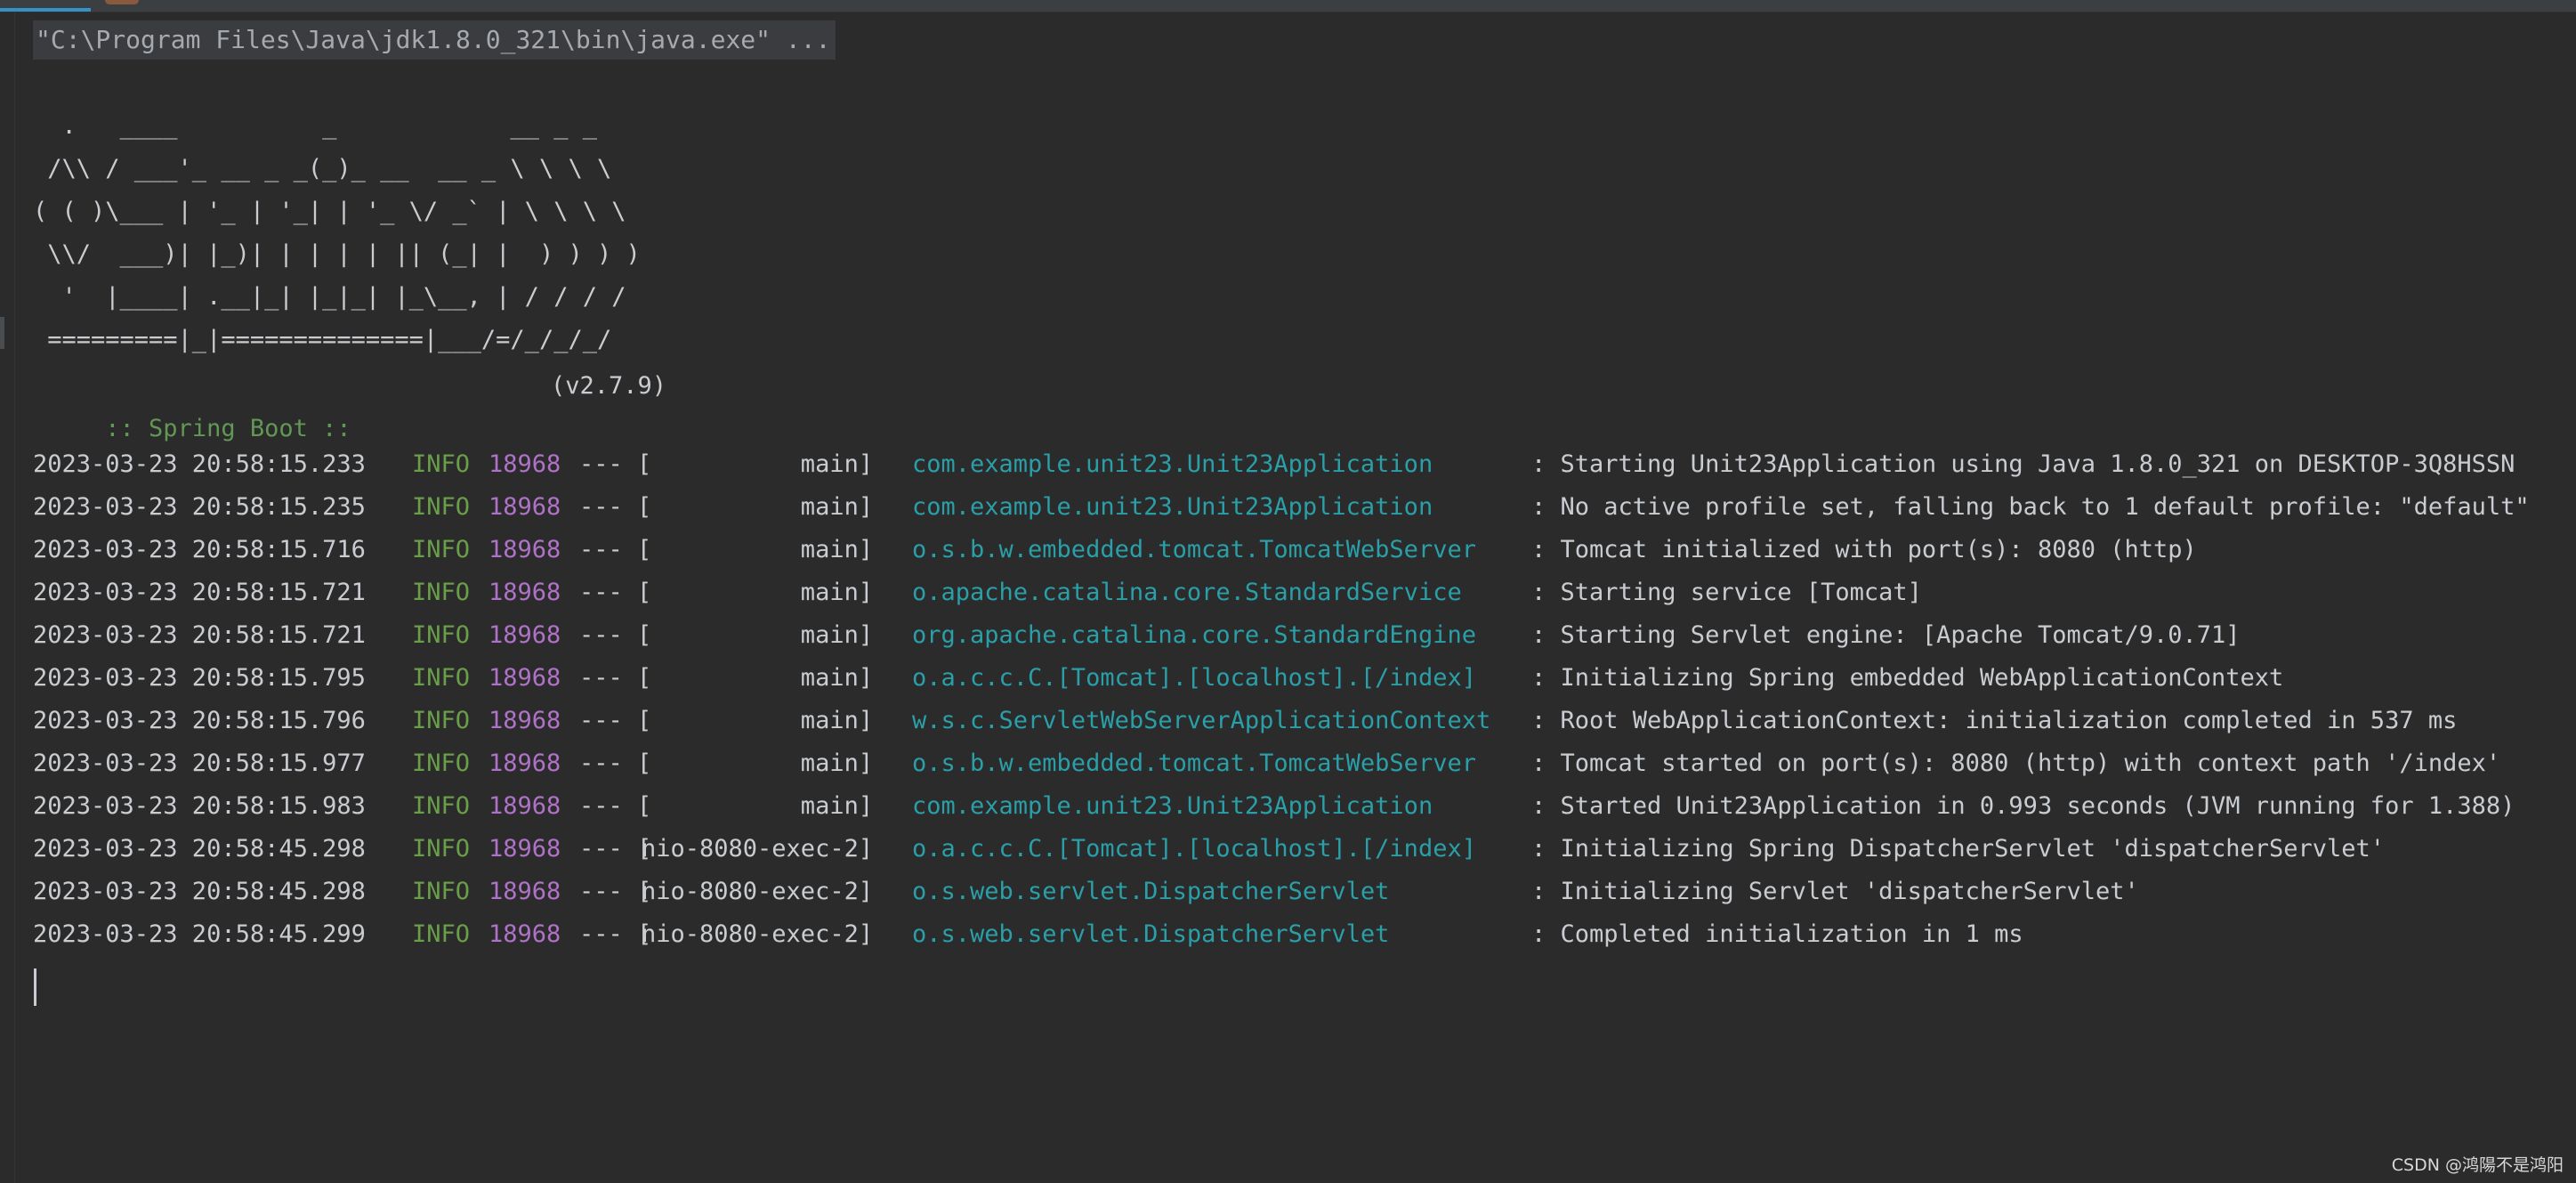  Describe the element at coordinates (1777, 934) in the screenshot. I see `log-message: : Completed initialization in 1 ms` at that location.